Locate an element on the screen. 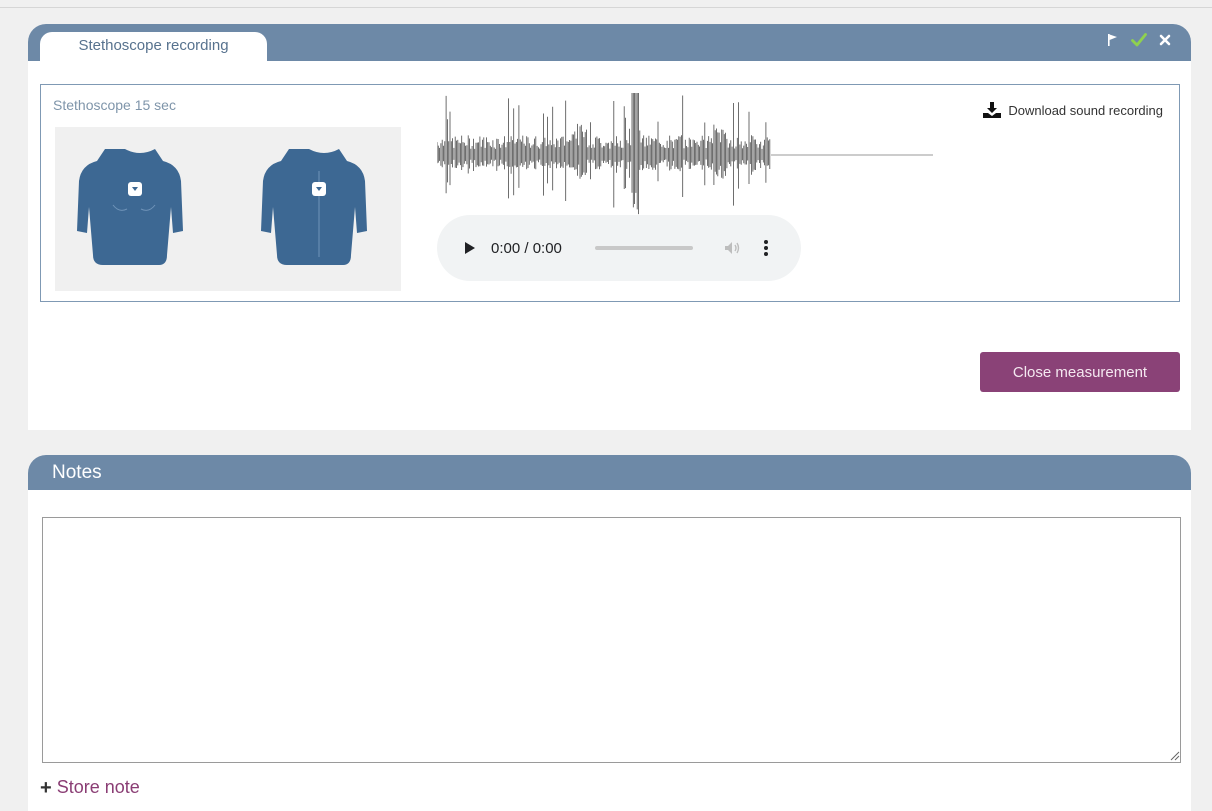  check-icon is located at coordinates (1139, 40).